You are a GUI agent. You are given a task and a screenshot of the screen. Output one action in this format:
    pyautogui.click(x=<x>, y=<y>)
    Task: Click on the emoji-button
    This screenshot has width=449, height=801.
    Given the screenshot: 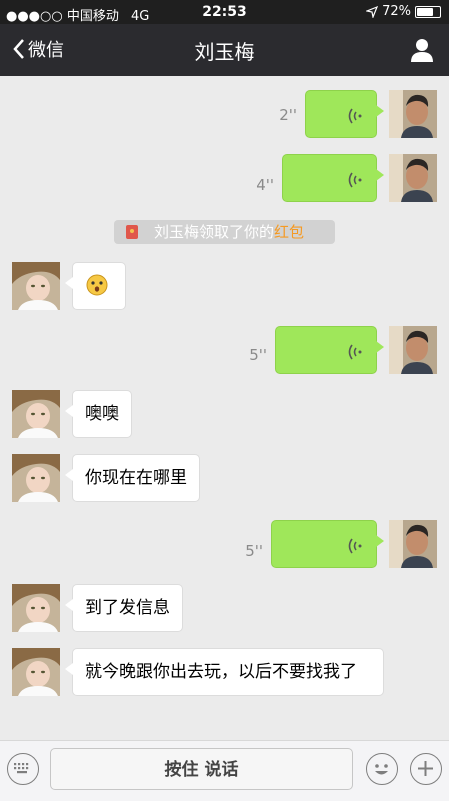 What is the action you would take?
    pyautogui.click(x=382, y=769)
    